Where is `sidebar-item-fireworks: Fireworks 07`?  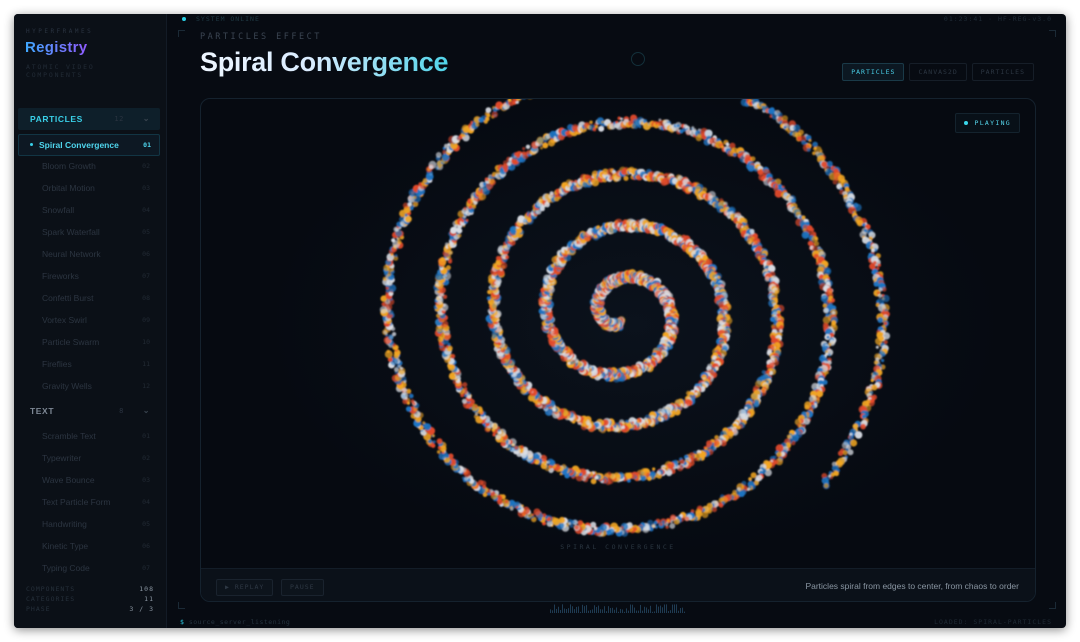 sidebar-item-fireworks: Fireworks 07 is located at coordinates (88, 276).